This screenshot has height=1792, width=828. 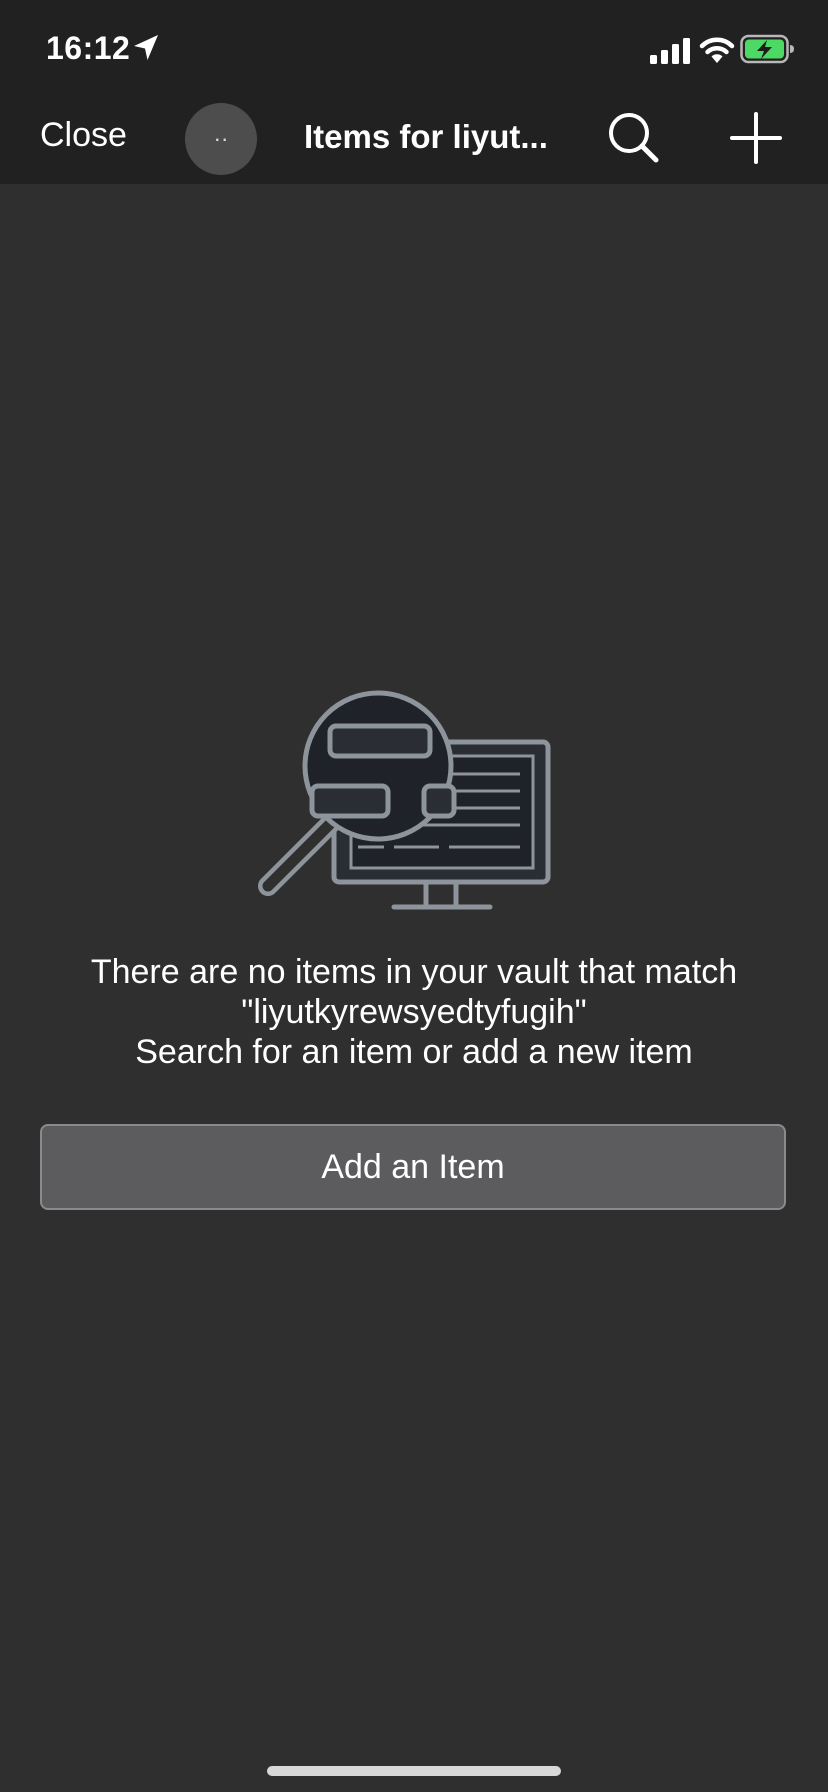 I want to click on home-indicator, so click(x=414, y=1771).